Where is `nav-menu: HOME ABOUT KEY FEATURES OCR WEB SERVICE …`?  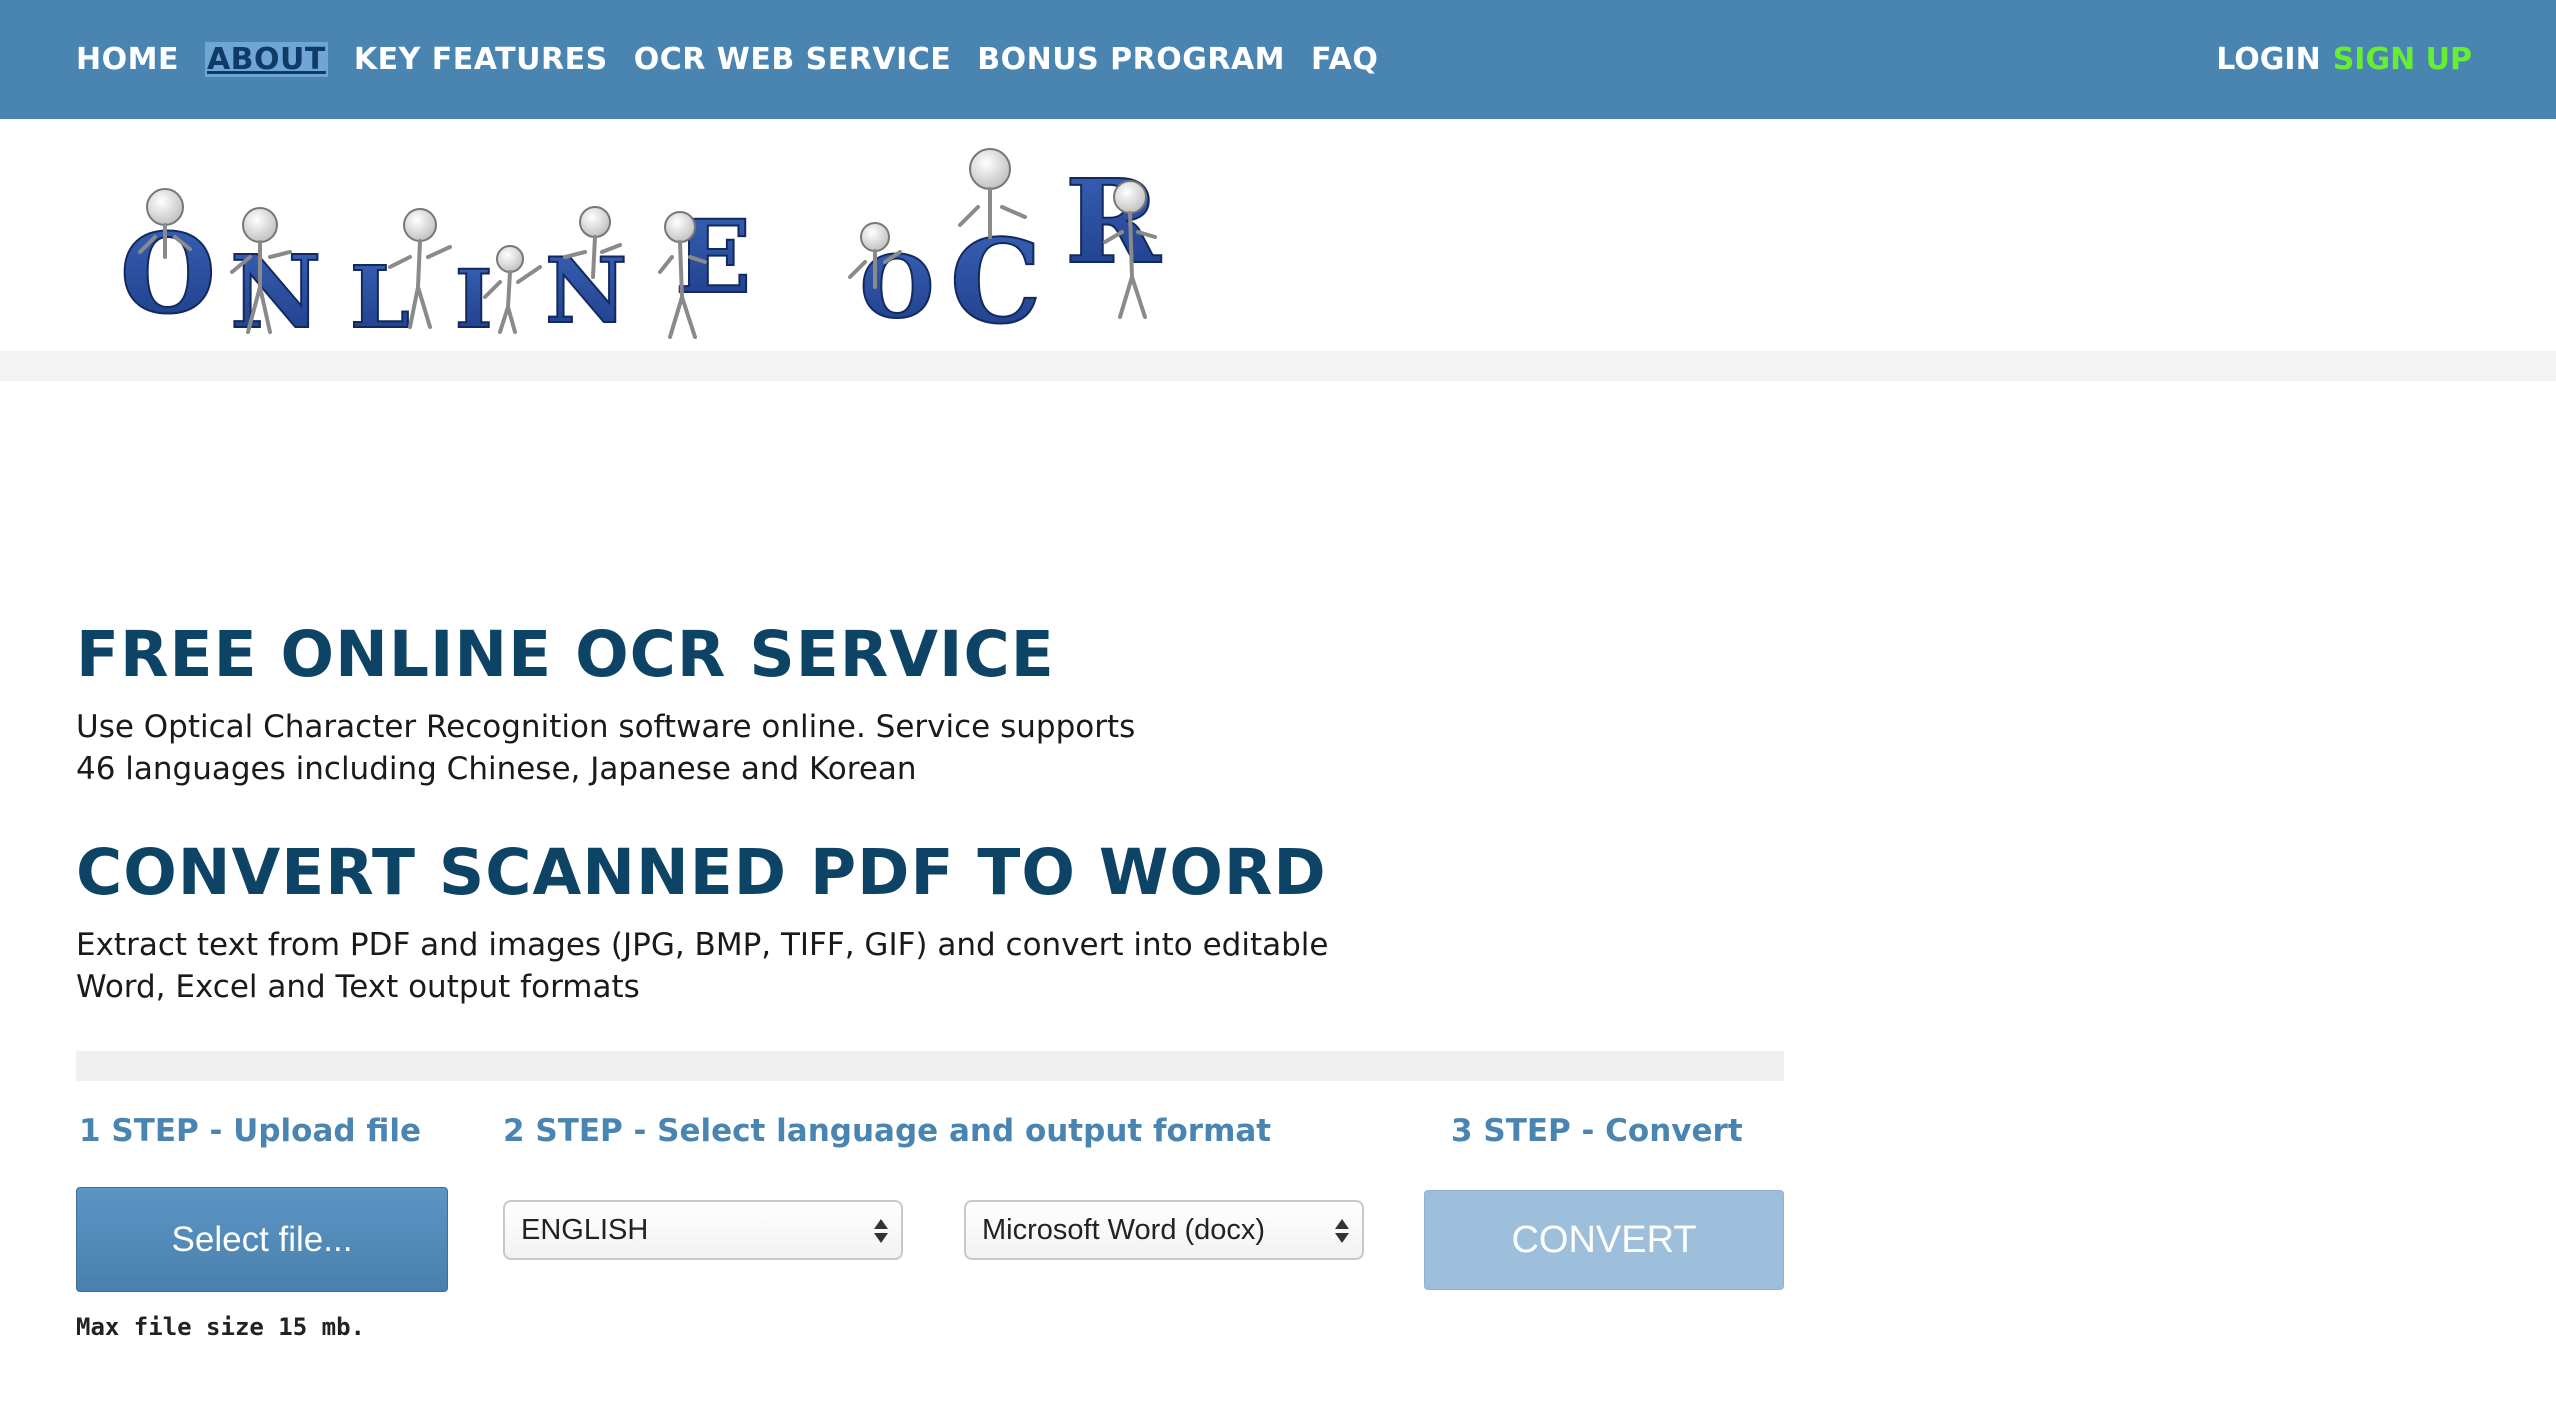
nav-menu: HOME ABOUT KEY FEATURES OCR WEB SERVICE … is located at coordinates (740, 59).